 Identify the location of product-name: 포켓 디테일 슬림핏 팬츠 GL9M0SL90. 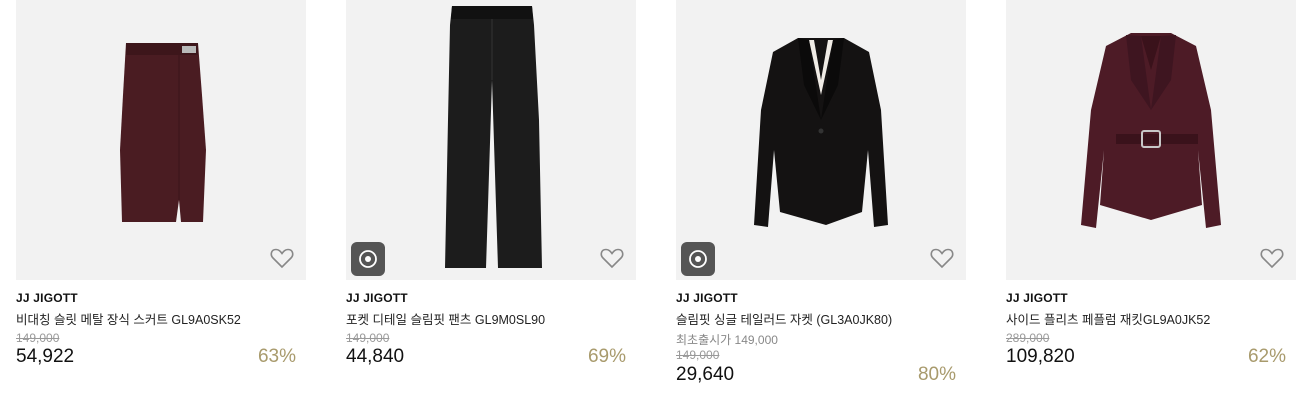
(445, 318).